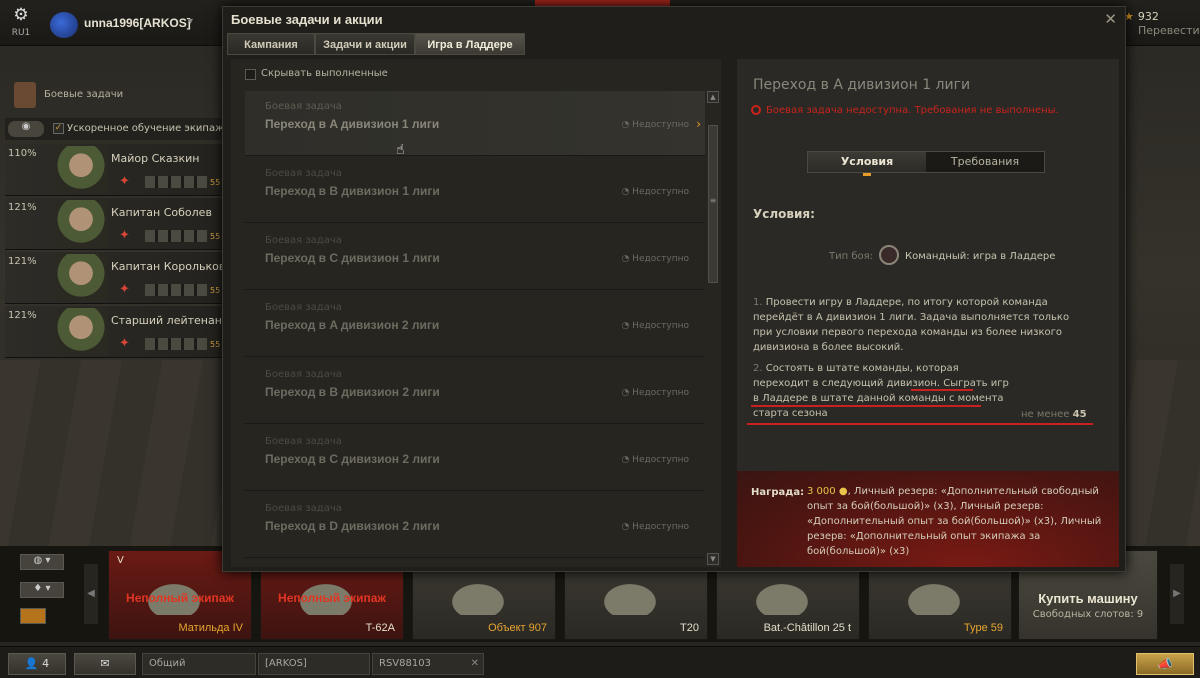 The height and width of the screenshot is (678, 1200). I want to click on gold-balance: ★ 932, so click(1141, 16).